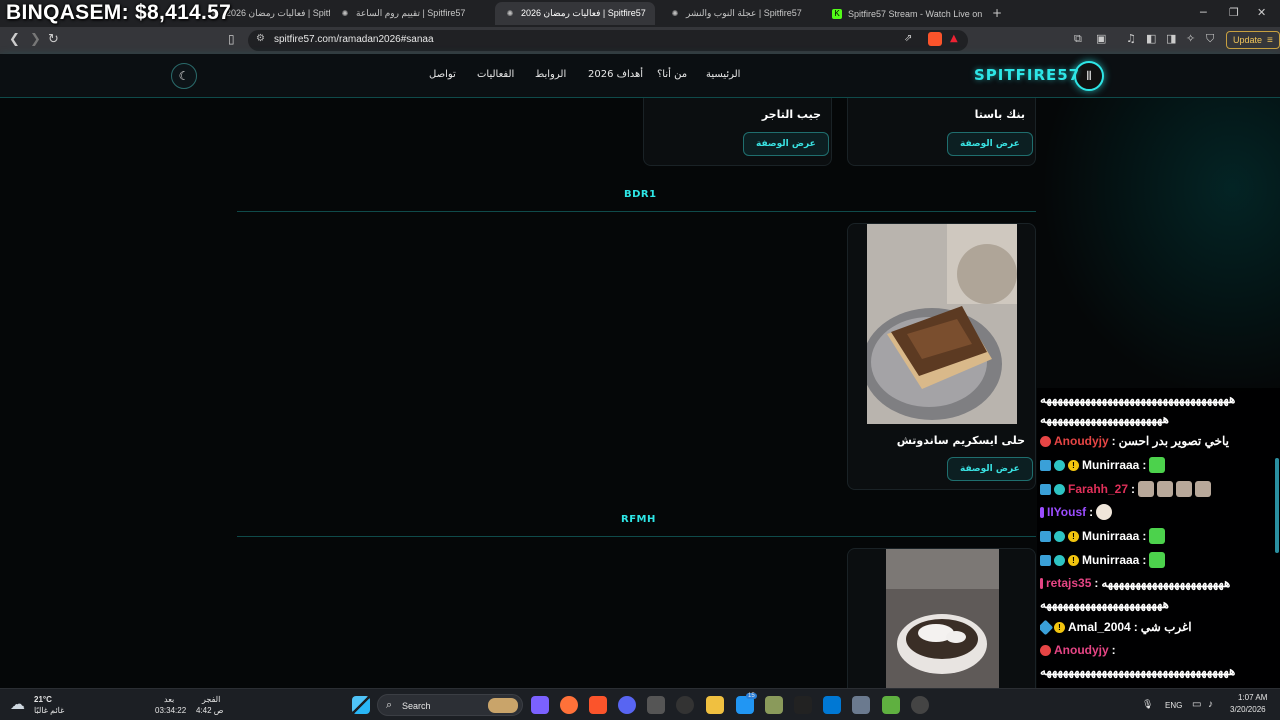 This screenshot has width=1280, height=720. I want to click on background-glow, so click(1160, 248).